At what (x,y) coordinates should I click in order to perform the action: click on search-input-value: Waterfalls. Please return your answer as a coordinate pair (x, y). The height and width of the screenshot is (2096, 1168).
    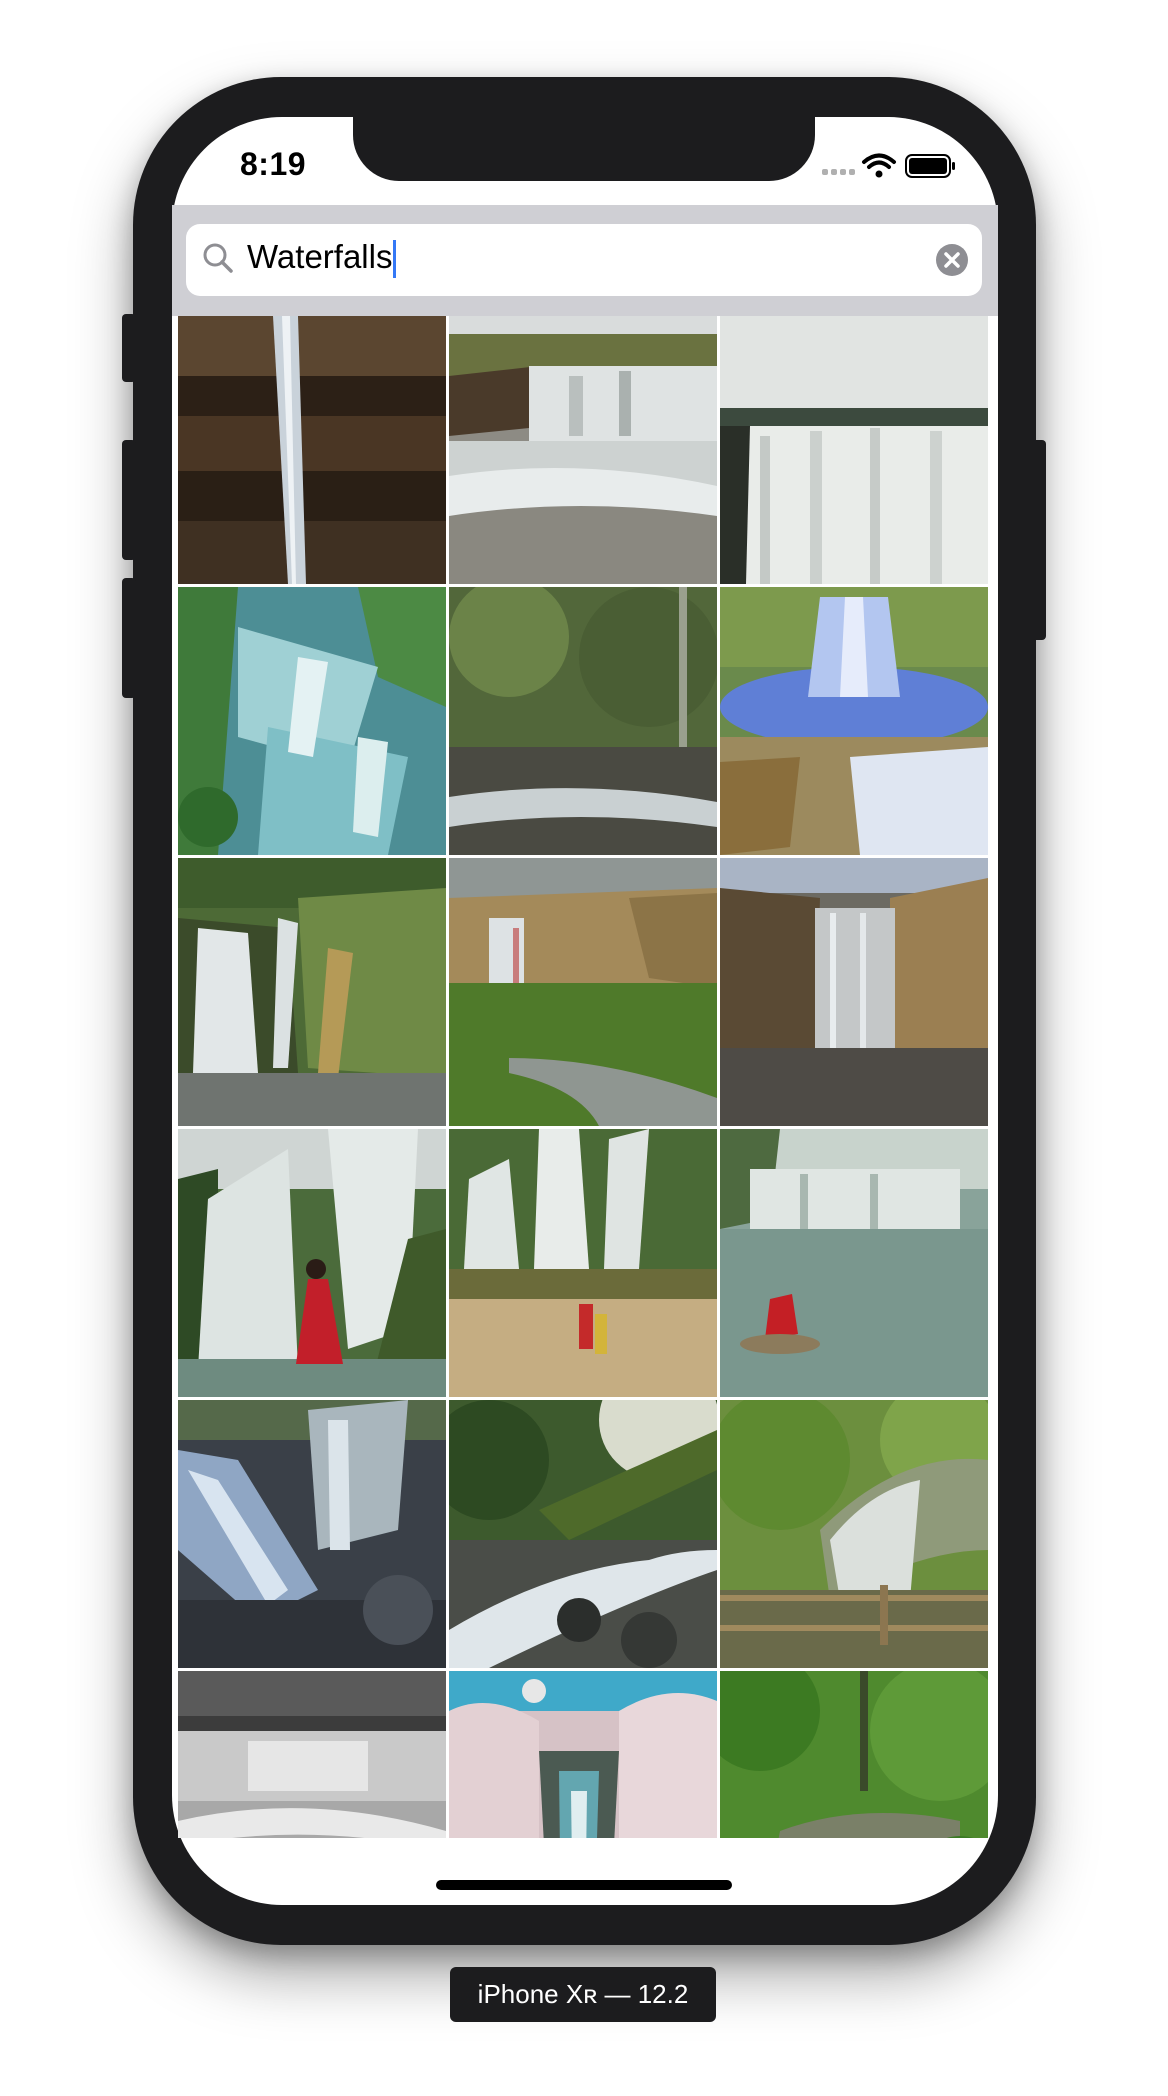
    Looking at the image, I should click on (320, 256).